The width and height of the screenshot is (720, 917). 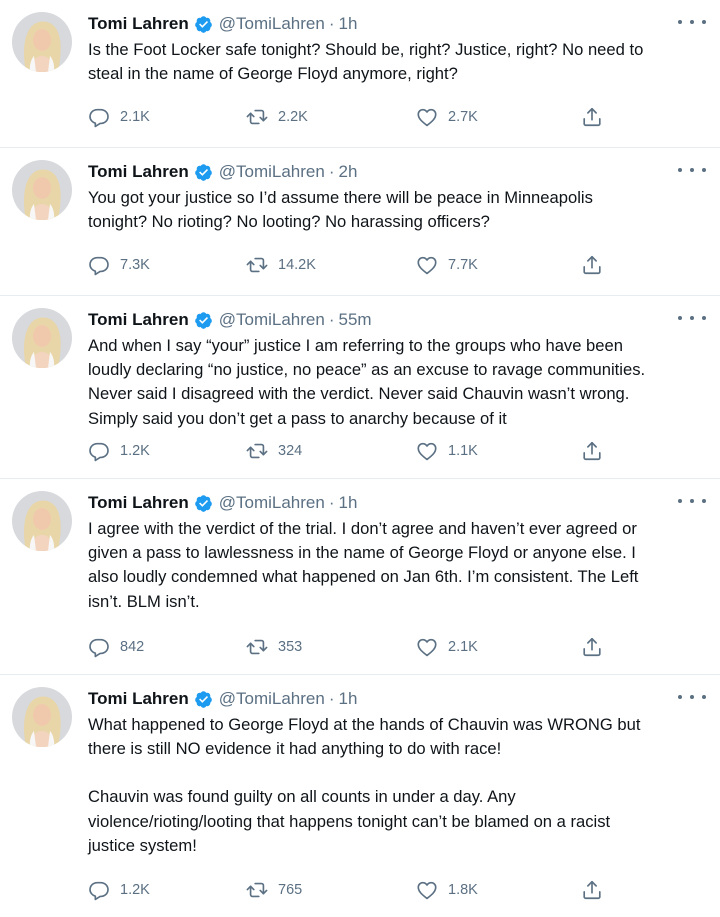 I want to click on retweet-button: 353, so click(x=274, y=647).